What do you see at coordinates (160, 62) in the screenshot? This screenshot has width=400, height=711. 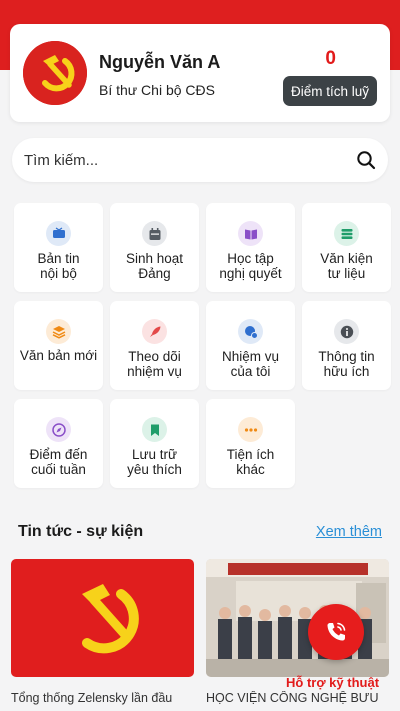 I see `user-name: Nguyễn Văn A` at bounding box center [160, 62].